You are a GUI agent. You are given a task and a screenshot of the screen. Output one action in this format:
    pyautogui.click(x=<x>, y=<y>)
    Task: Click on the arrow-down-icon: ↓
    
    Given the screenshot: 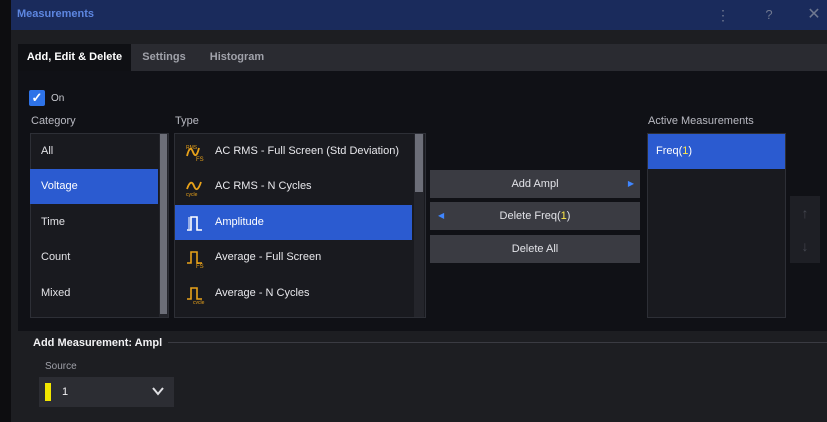 What is the action you would take?
    pyautogui.click(x=805, y=246)
    